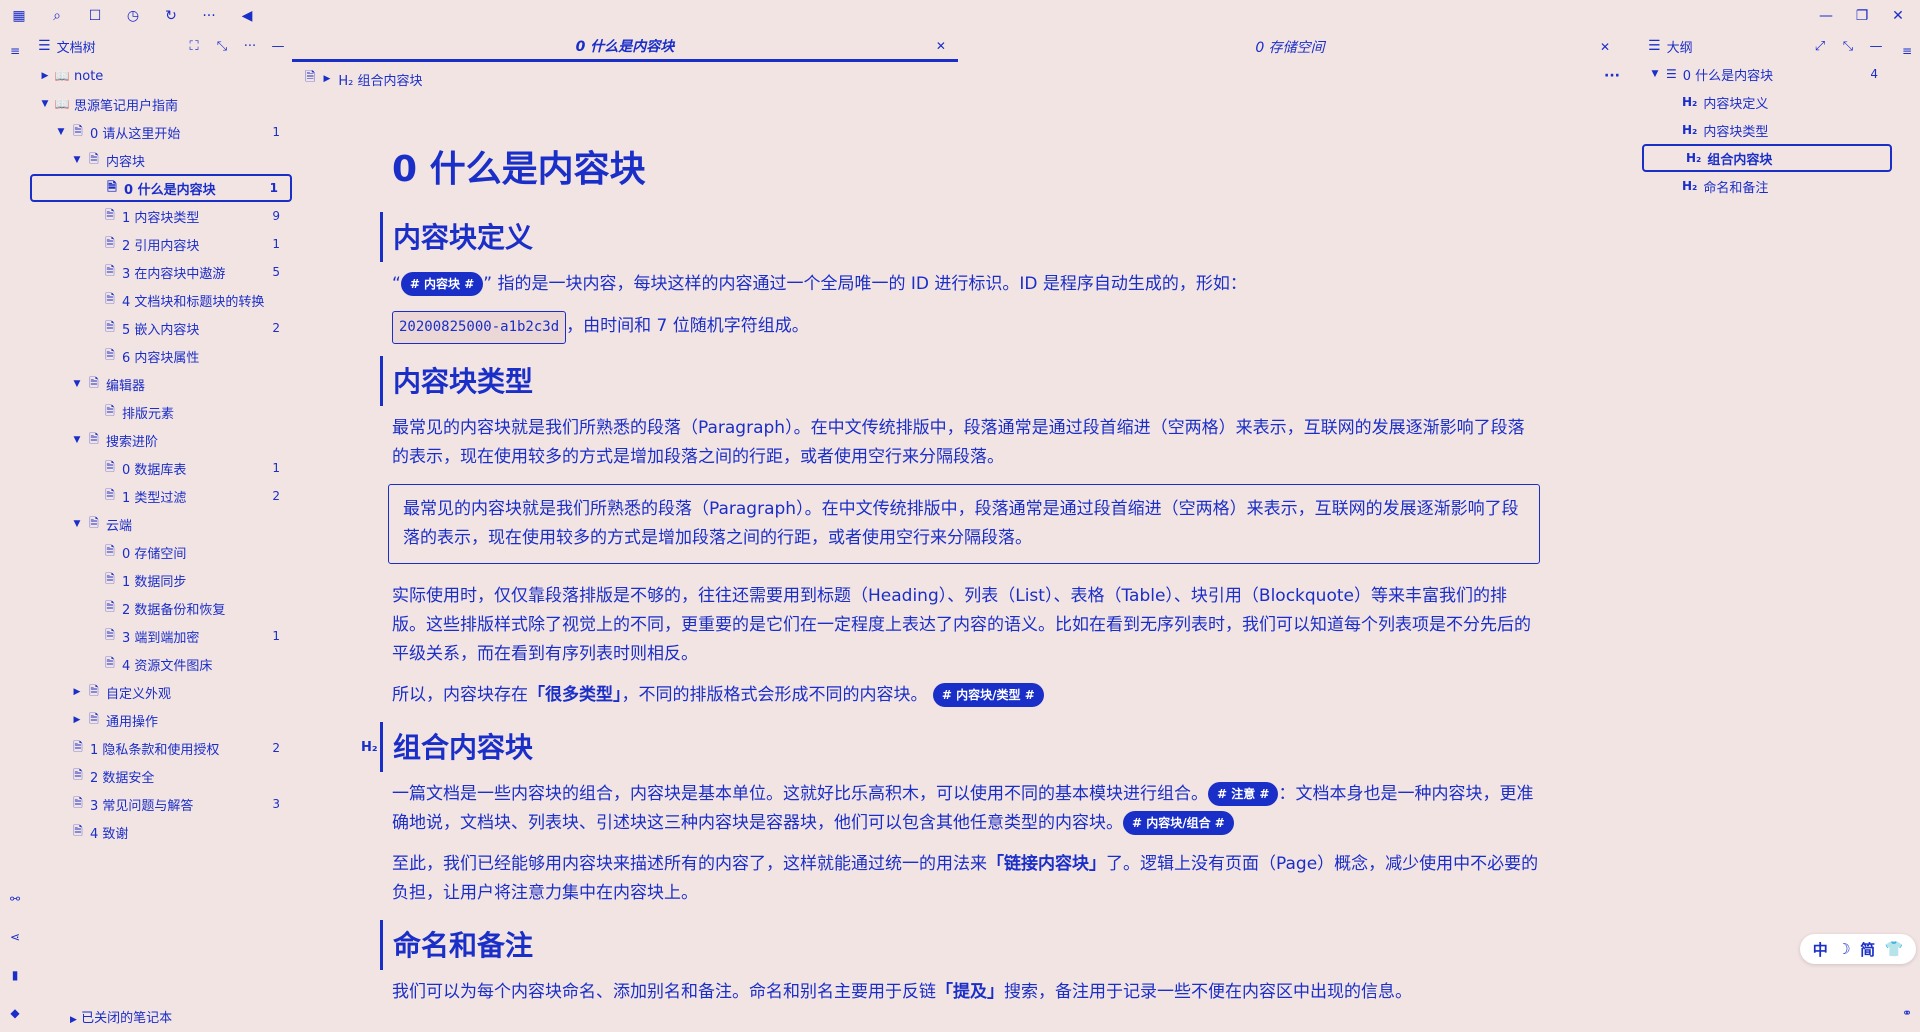 The image size is (1920, 1032). What do you see at coordinates (161, 356) in the screenshot?
I see `tree-item: 🗎 6 内容块属性` at bounding box center [161, 356].